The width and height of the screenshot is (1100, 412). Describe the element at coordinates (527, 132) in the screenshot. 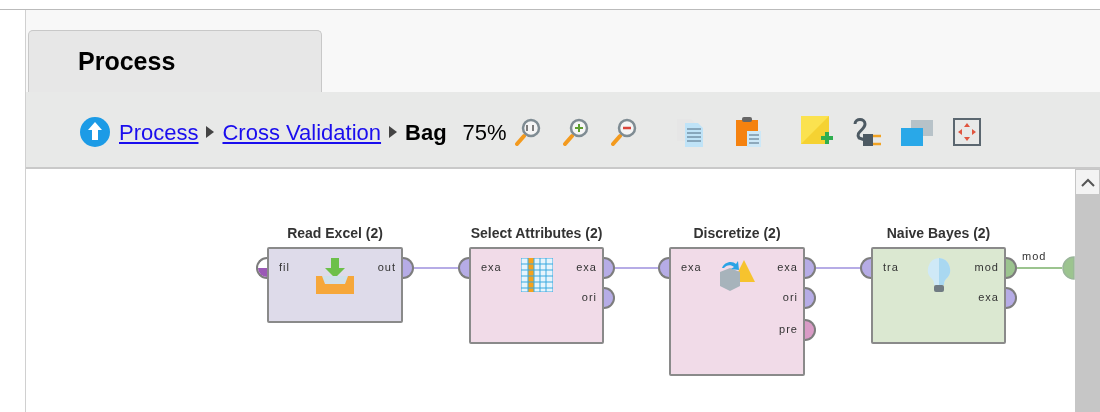

I see `zoom-reset-icon` at that location.